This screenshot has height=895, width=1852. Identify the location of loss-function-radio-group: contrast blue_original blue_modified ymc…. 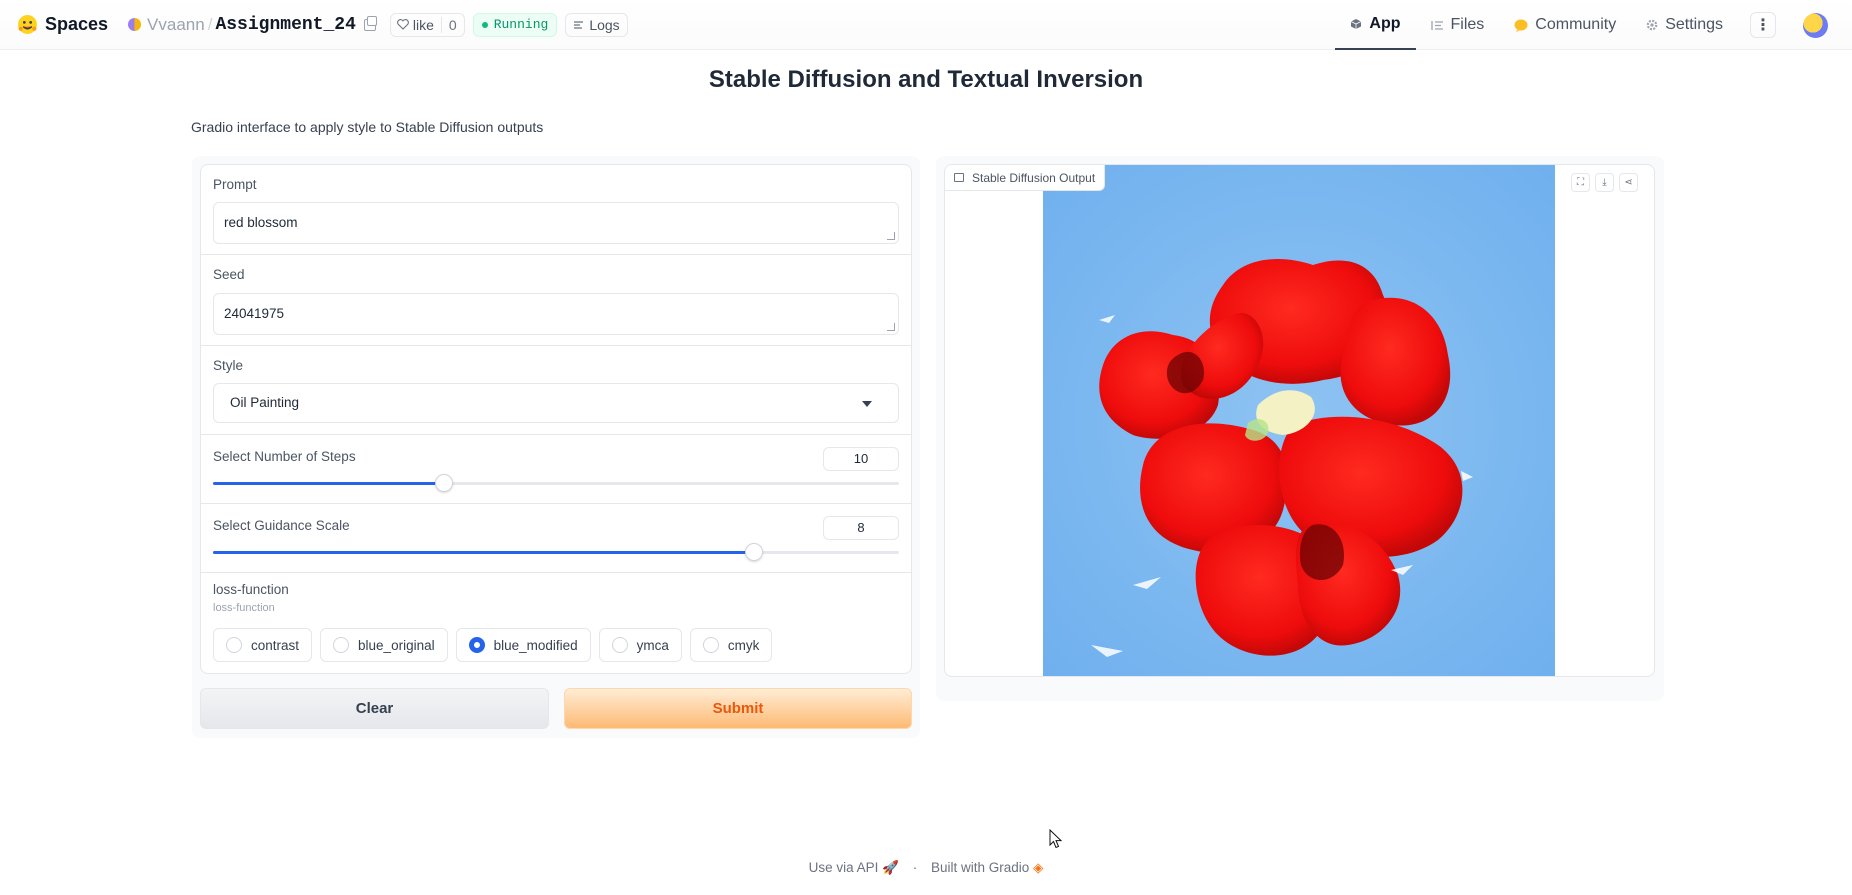
(493, 645).